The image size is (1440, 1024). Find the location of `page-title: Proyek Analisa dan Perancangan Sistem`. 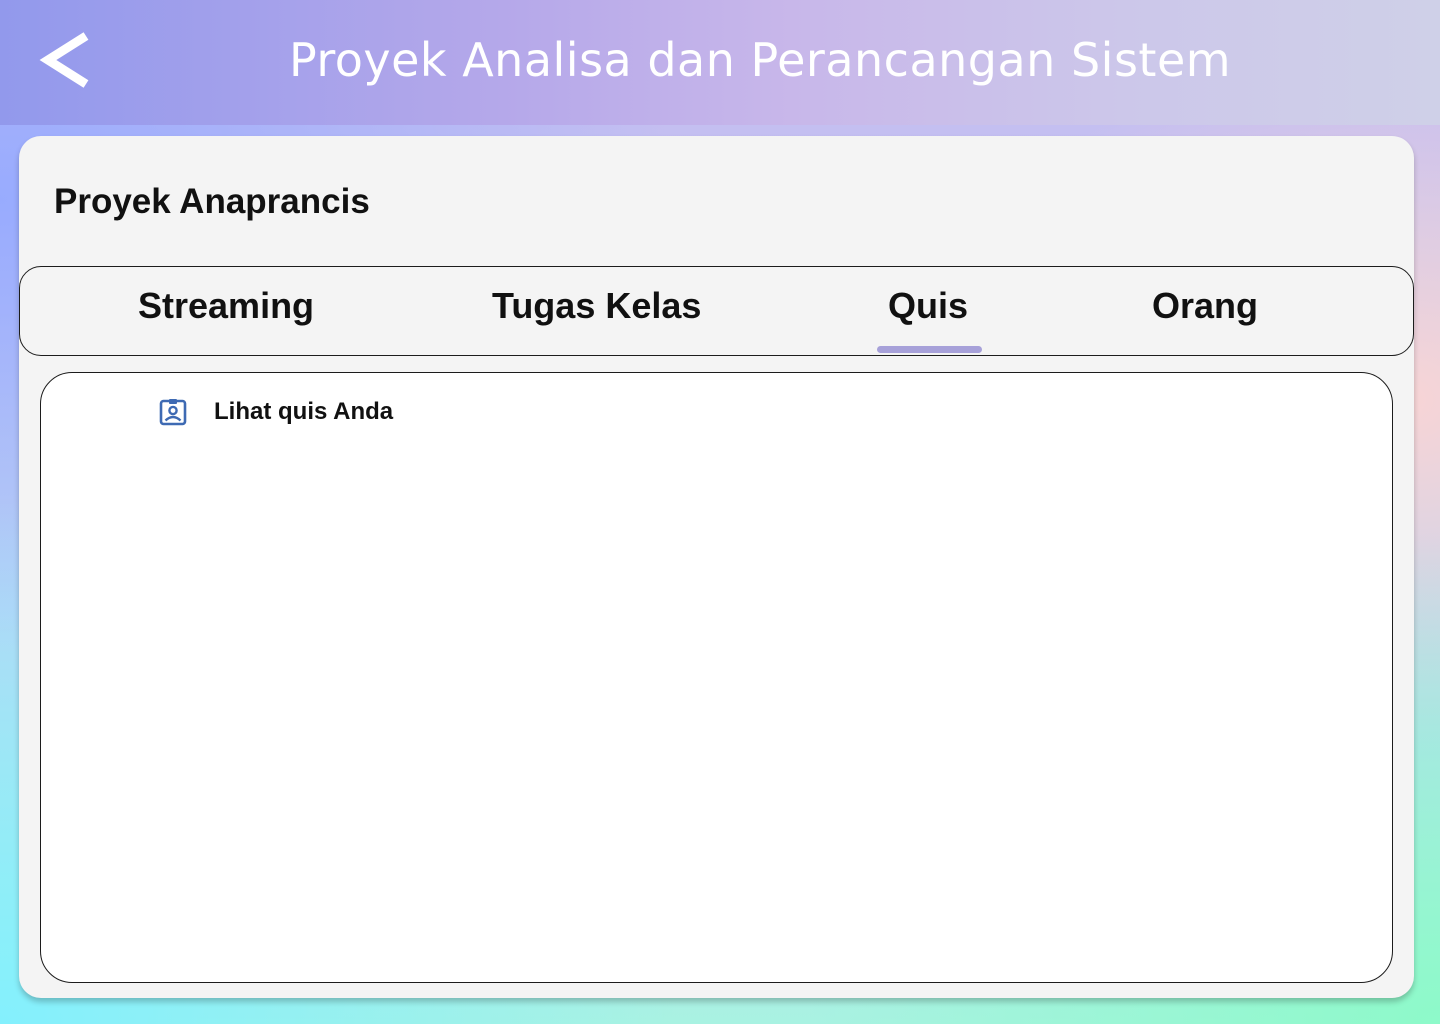

page-title: Proyek Analisa dan Perancangan Sistem is located at coordinates (760, 60).